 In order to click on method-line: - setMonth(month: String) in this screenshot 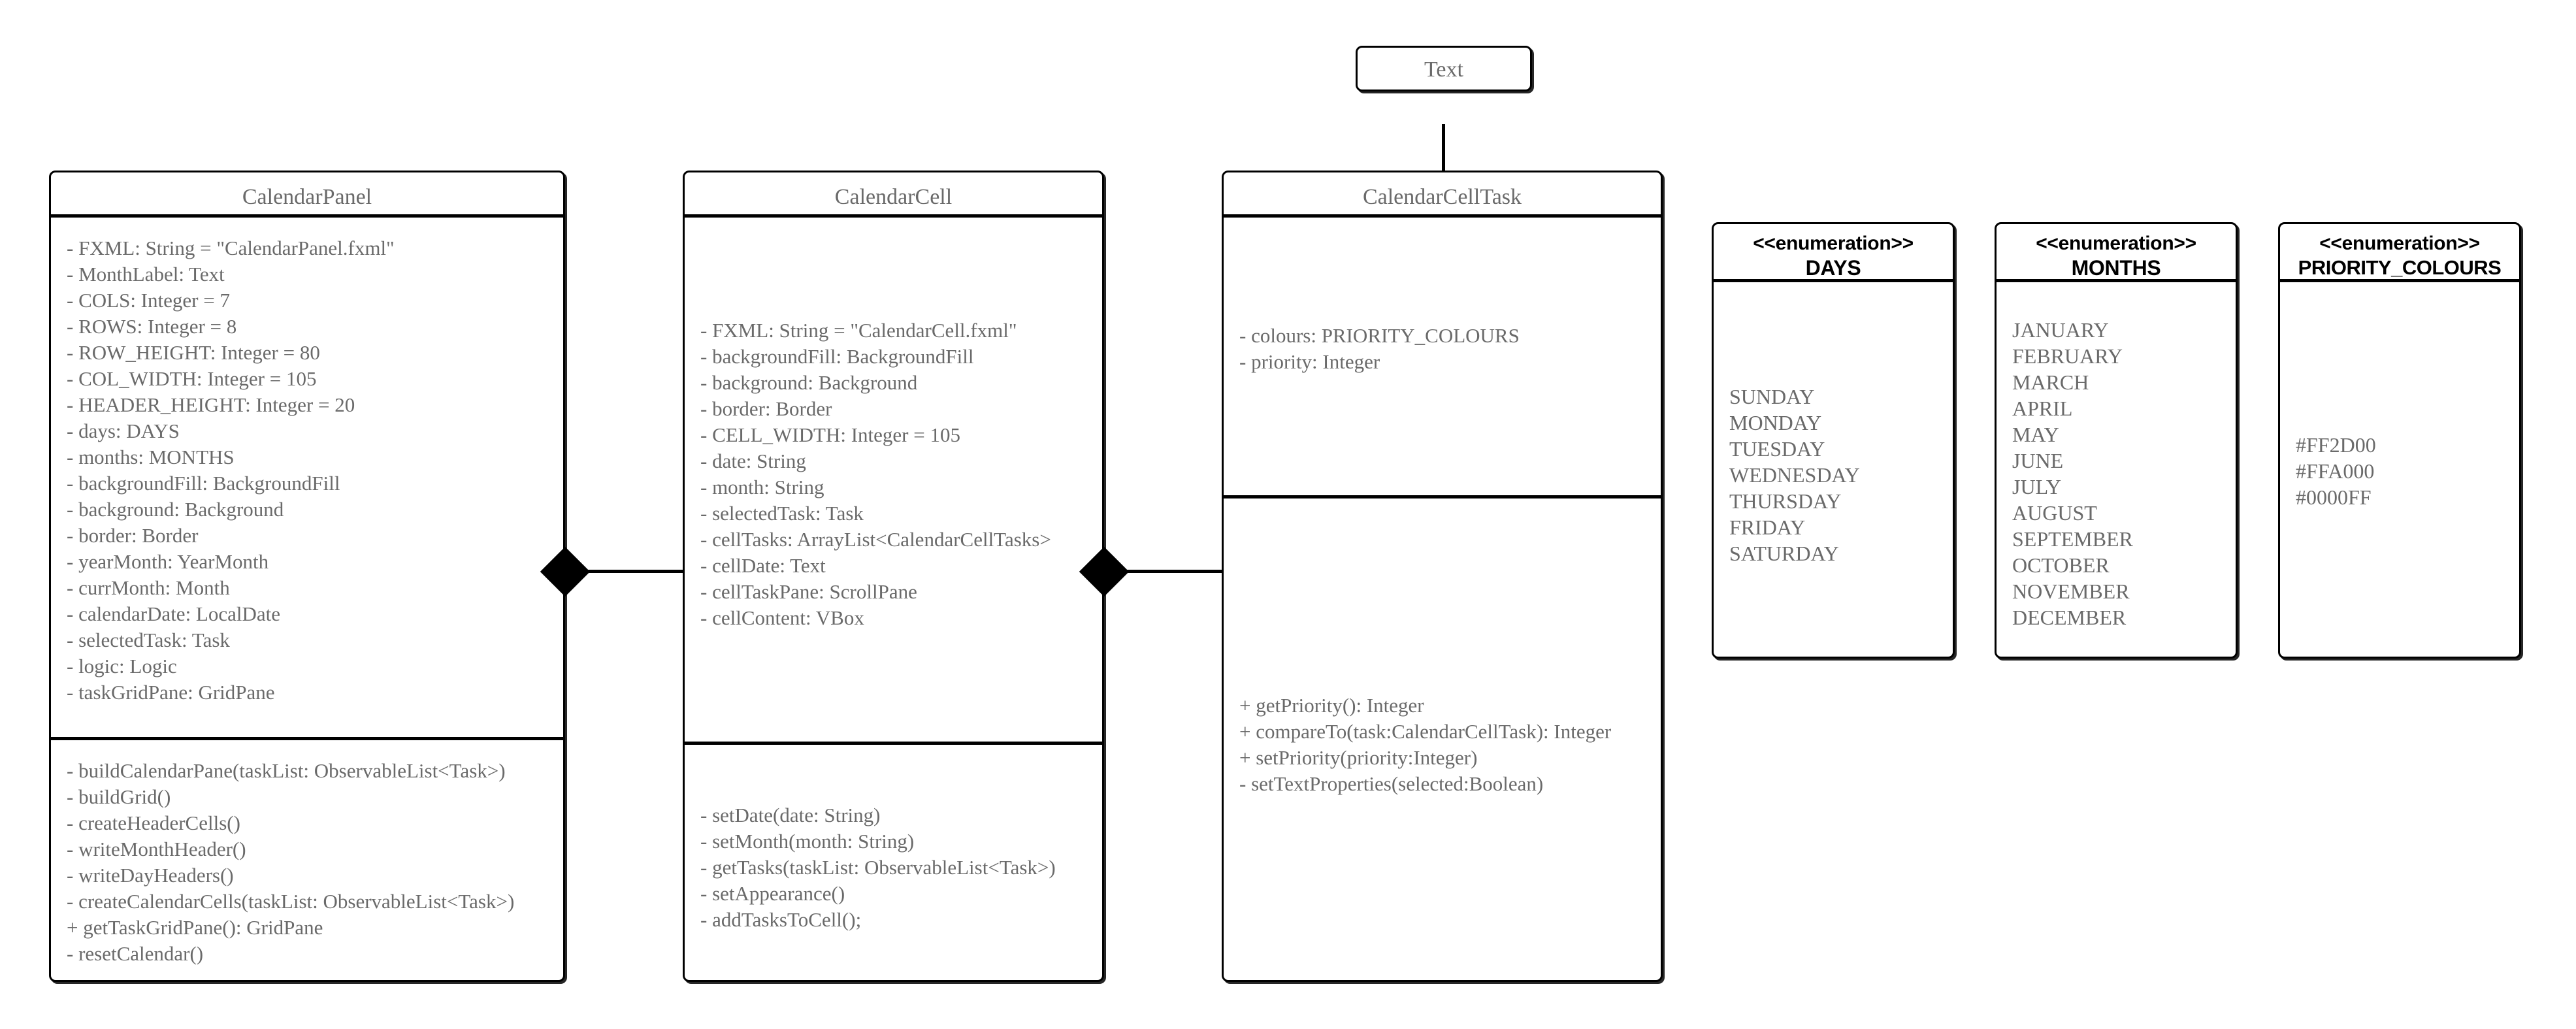, I will do `click(807, 841)`.